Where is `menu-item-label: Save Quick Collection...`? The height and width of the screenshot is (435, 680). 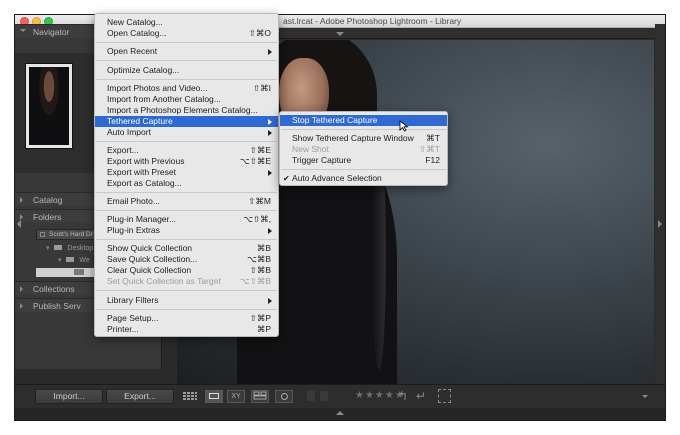 menu-item-label: Save Quick Collection... is located at coordinates (152, 259).